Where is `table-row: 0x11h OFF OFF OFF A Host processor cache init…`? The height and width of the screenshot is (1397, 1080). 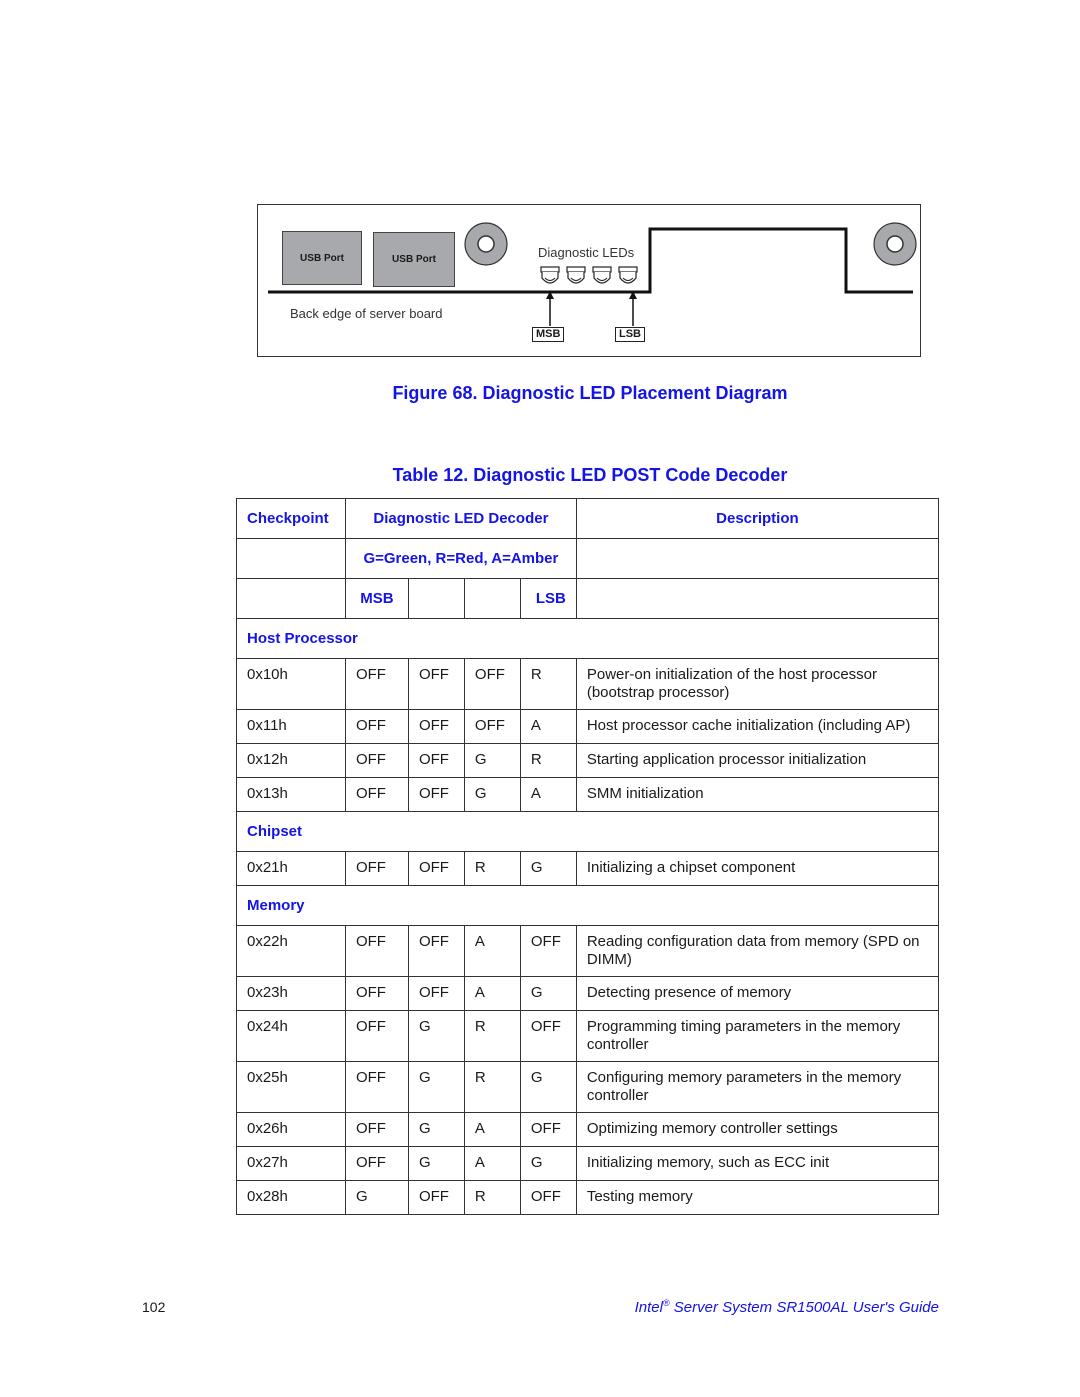
table-row: 0x11h OFF OFF OFF A Host processor cache init… is located at coordinates (588, 726).